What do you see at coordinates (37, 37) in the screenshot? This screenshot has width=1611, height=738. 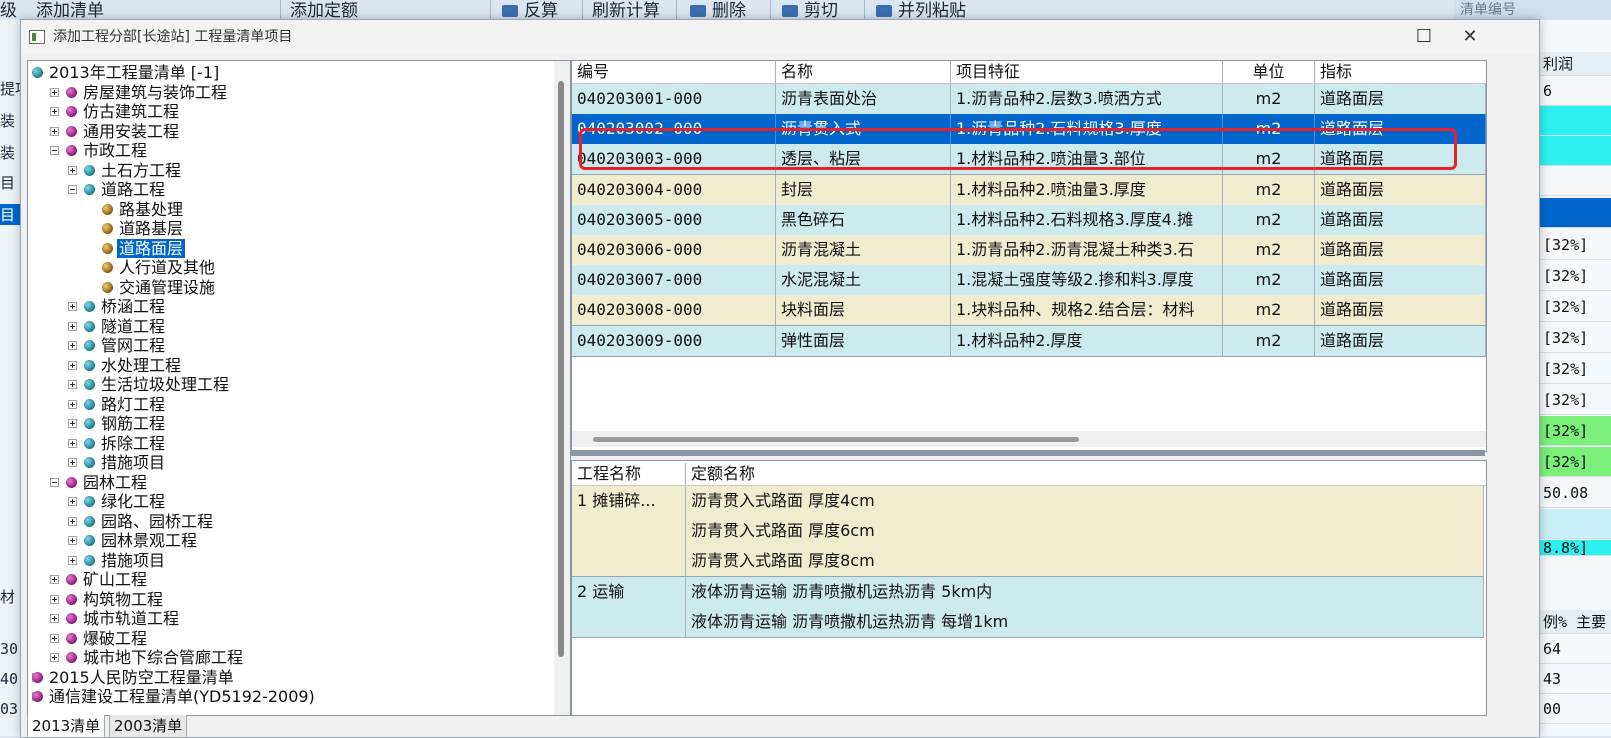 I see `app-icon` at bounding box center [37, 37].